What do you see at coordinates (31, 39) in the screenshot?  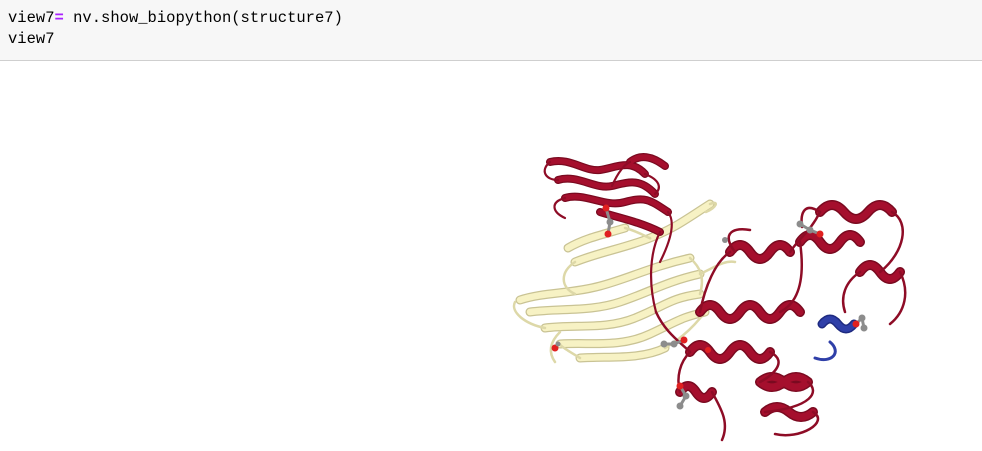 I see `code-line-2: view7` at bounding box center [31, 39].